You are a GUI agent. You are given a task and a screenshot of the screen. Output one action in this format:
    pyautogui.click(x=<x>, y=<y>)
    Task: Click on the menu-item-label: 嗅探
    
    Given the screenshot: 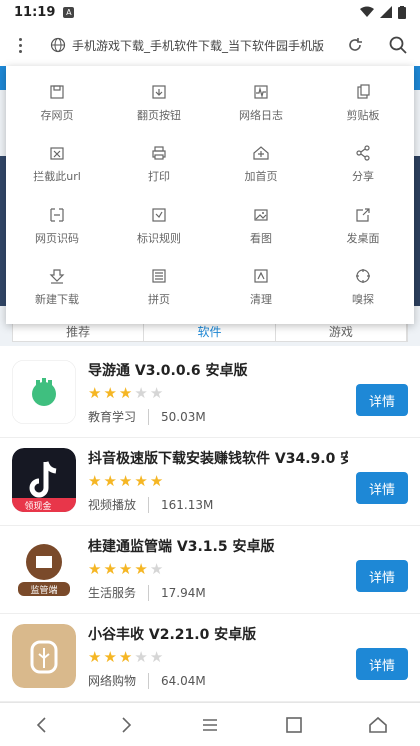 What is the action you would take?
    pyautogui.click(x=363, y=300)
    